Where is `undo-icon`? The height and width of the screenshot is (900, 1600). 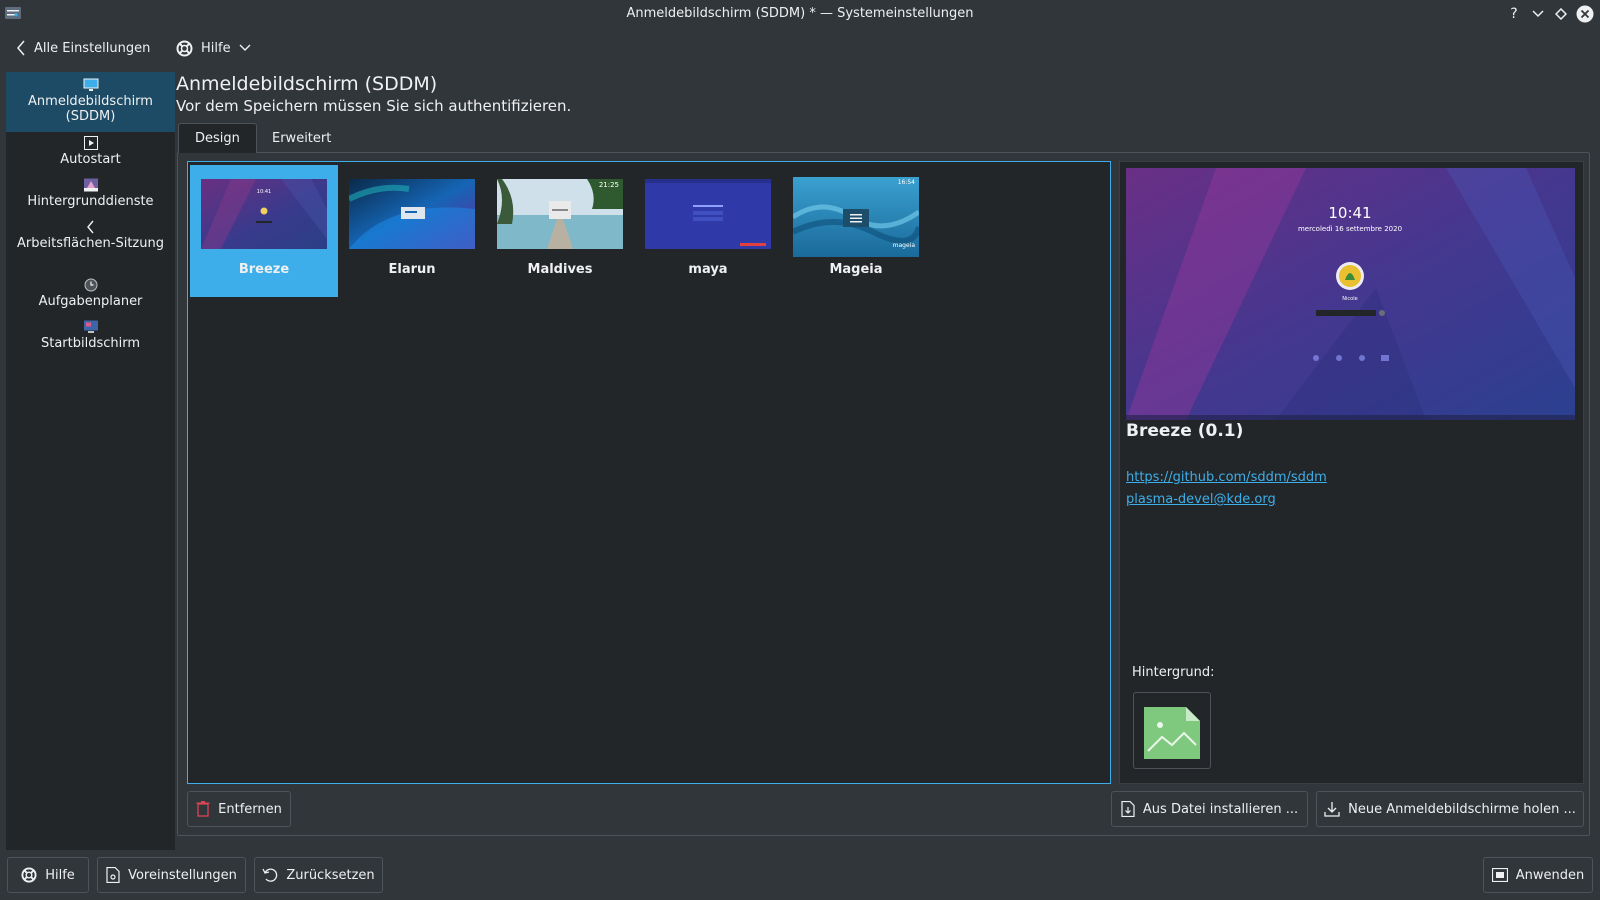
undo-icon is located at coordinates (270, 875).